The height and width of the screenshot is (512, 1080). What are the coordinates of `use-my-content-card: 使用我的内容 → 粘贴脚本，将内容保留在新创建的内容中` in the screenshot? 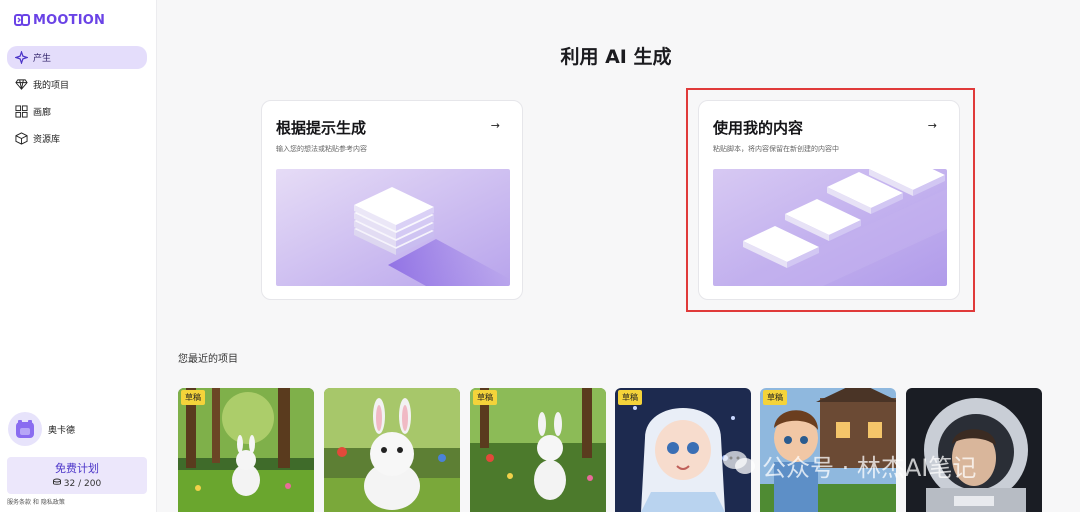 It's located at (829, 200).